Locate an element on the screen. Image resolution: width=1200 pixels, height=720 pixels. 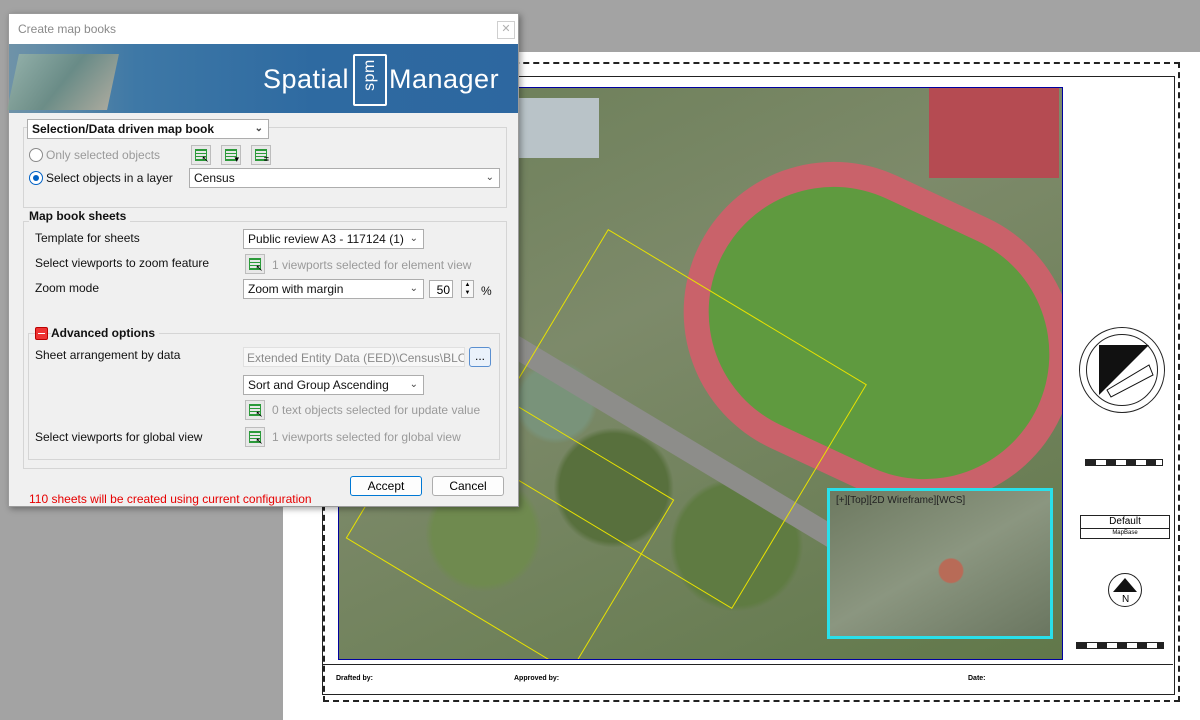
layer-select: Census ⌄ is located at coordinates (344, 178).